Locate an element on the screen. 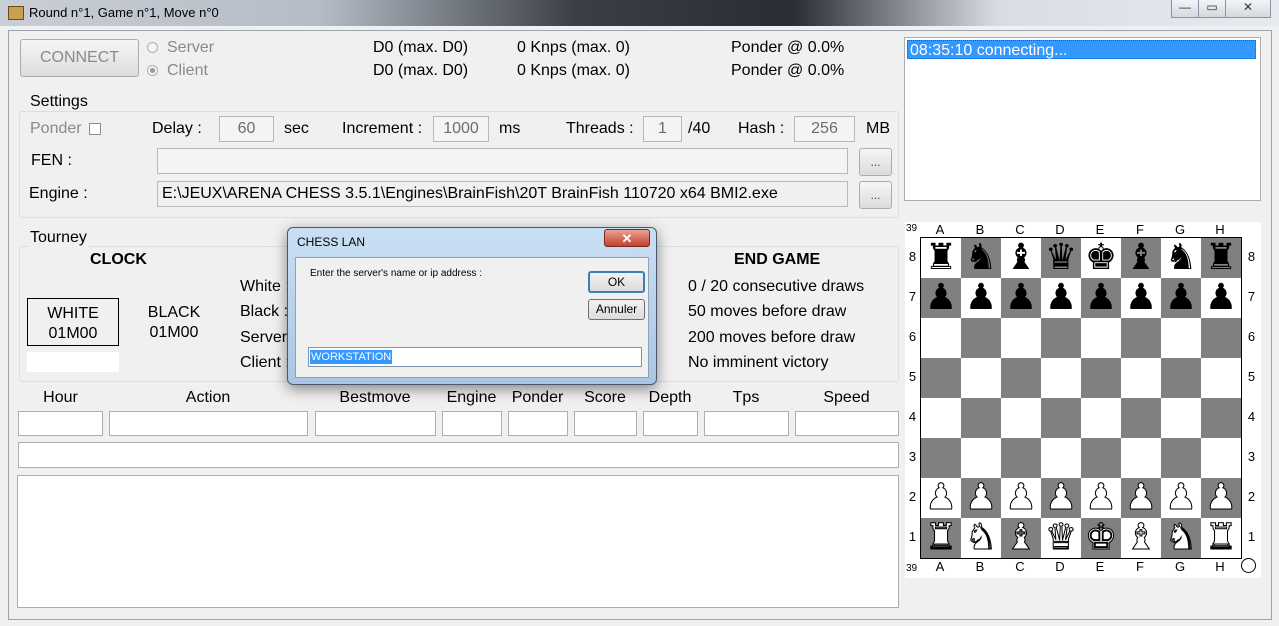 The width and height of the screenshot is (1279, 626). board-square-e7: ♟ is located at coordinates (1101, 298).